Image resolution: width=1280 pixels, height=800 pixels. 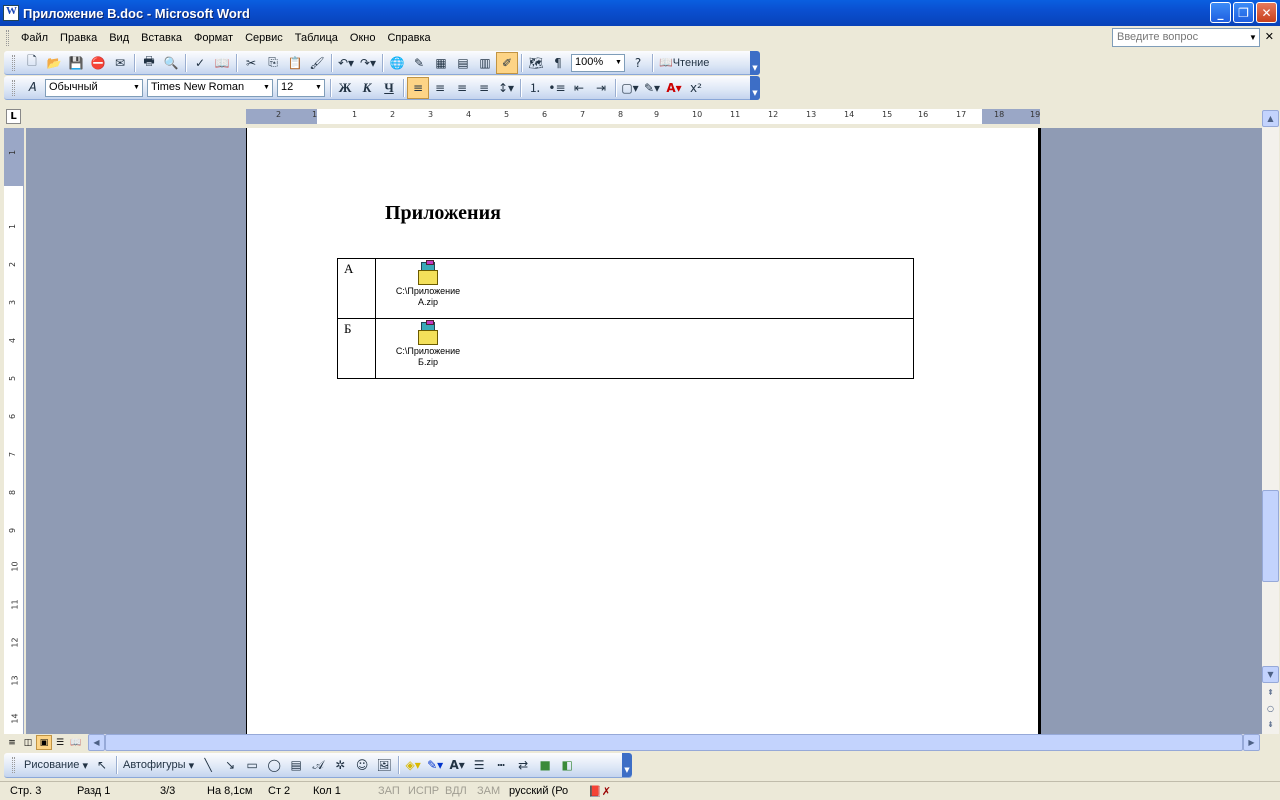 What do you see at coordinates (222, 63) in the screenshot?
I see `research-icon: 📖` at bounding box center [222, 63].